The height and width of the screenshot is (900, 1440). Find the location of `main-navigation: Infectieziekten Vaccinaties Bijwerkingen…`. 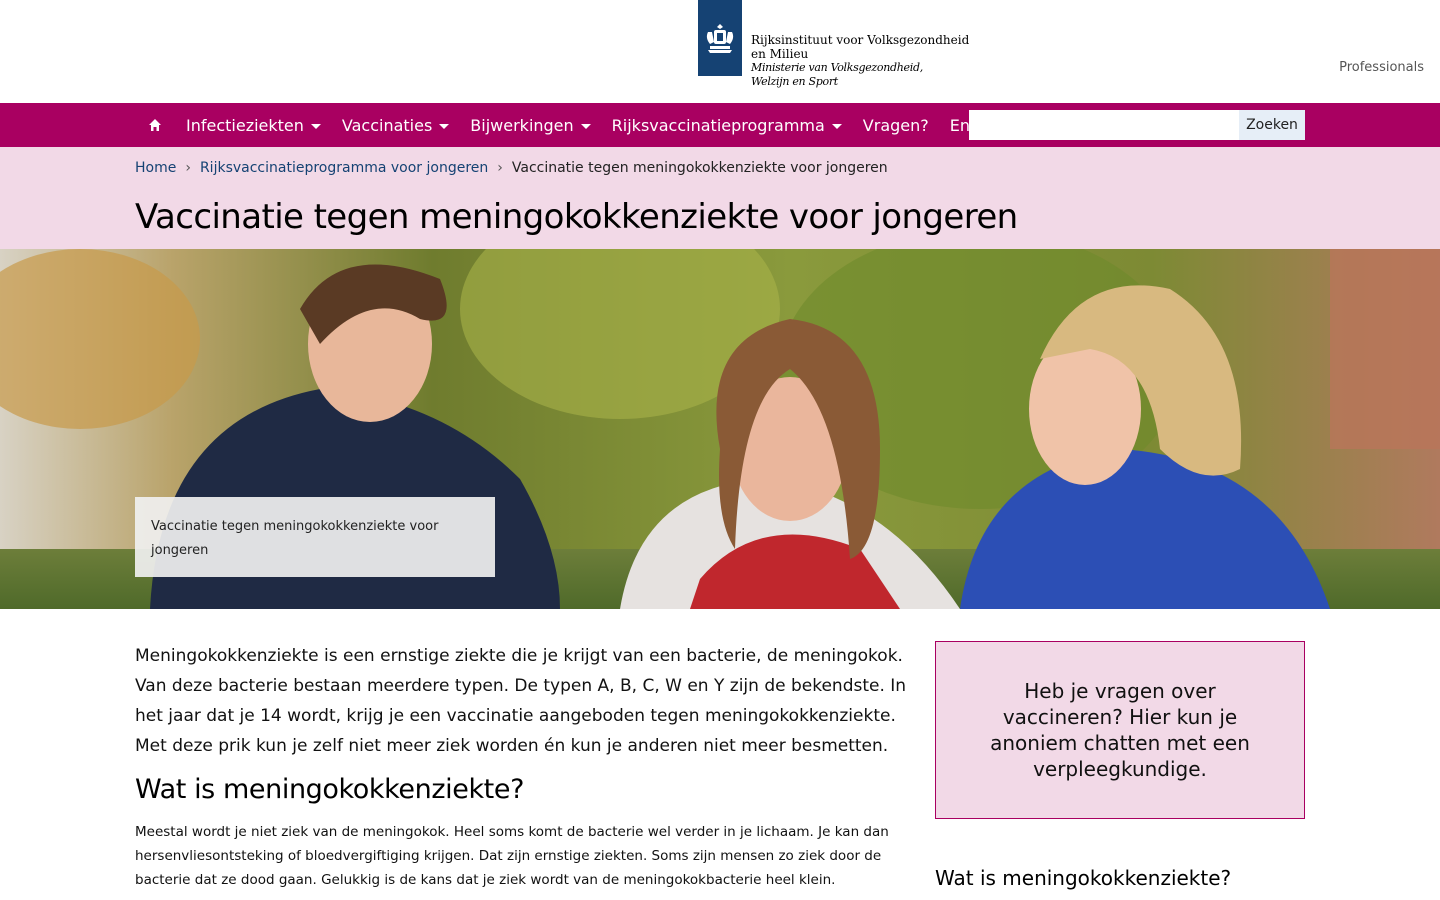

main-navigation: Infectieziekten Vaccinaties Bijwerkingen… is located at coordinates (720, 125).